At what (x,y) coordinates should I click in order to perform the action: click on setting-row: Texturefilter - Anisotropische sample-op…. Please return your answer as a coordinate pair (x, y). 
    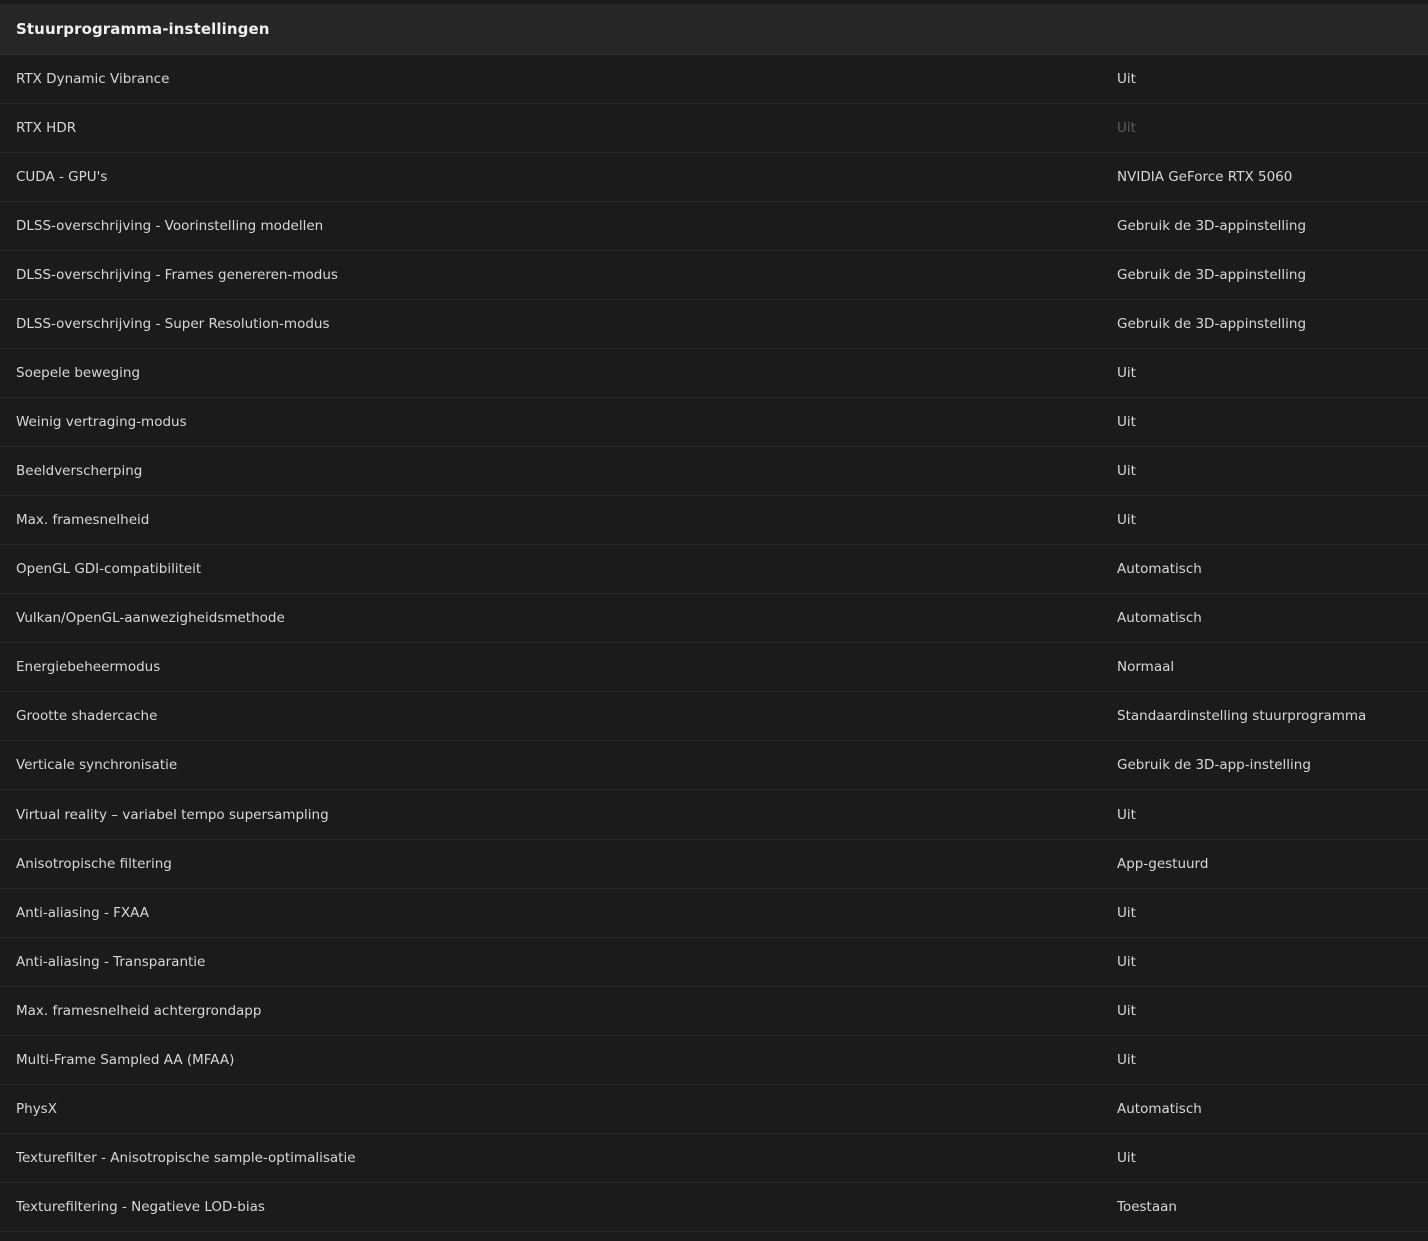
    Looking at the image, I should click on (714, 1158).